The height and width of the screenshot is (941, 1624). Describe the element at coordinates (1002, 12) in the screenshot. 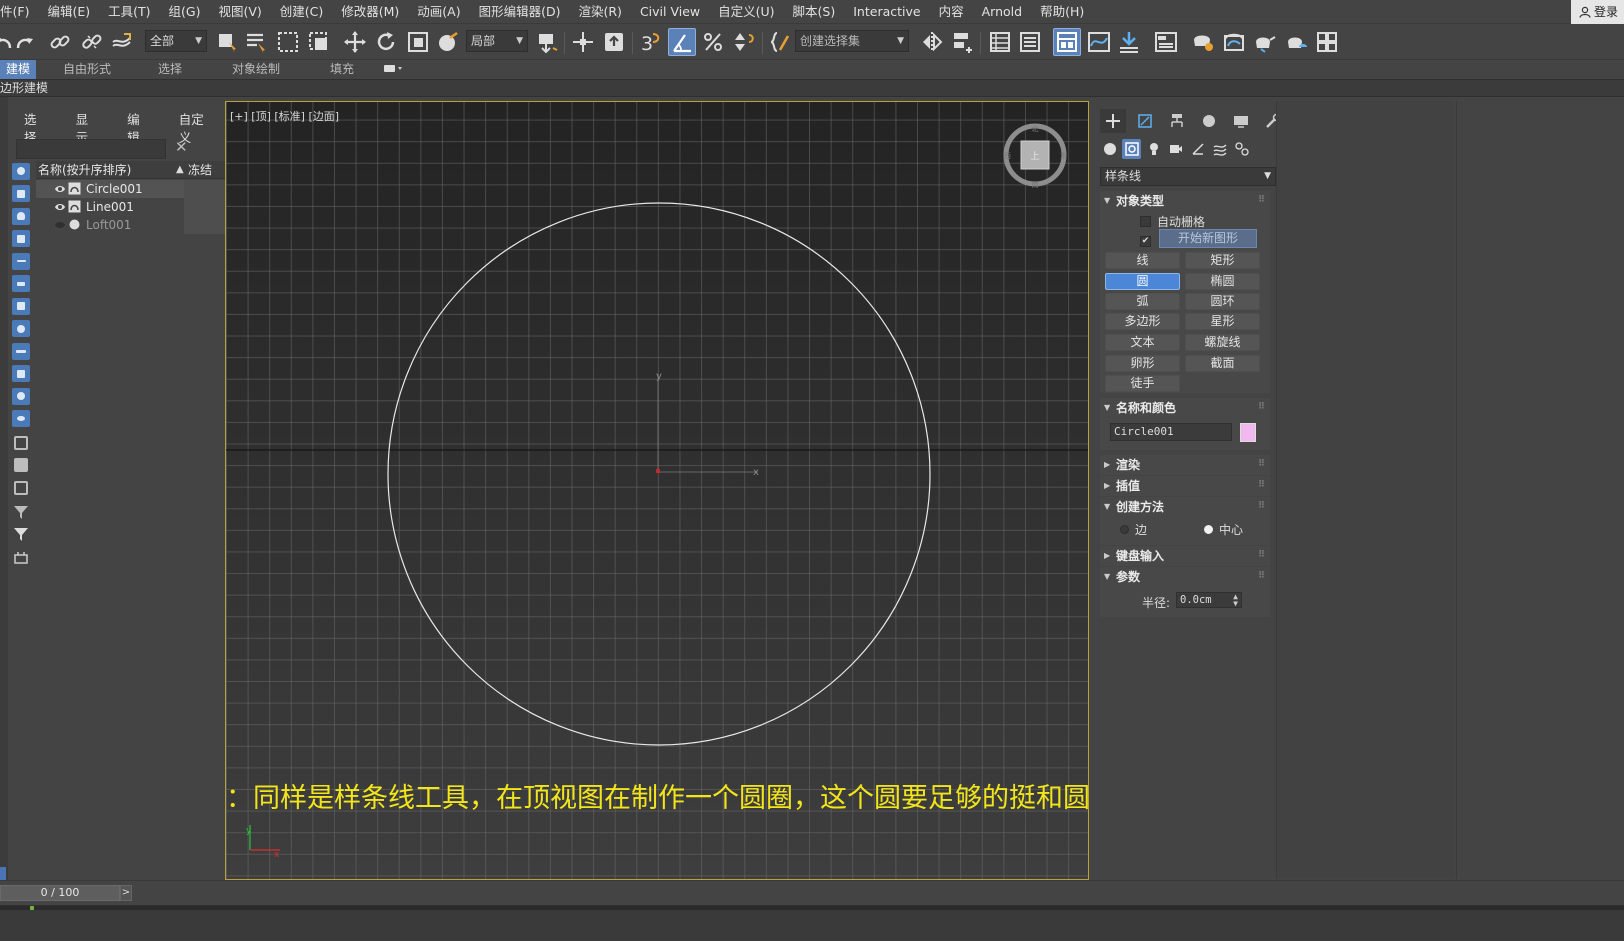

I see `menu-item: Arnold` at that location.